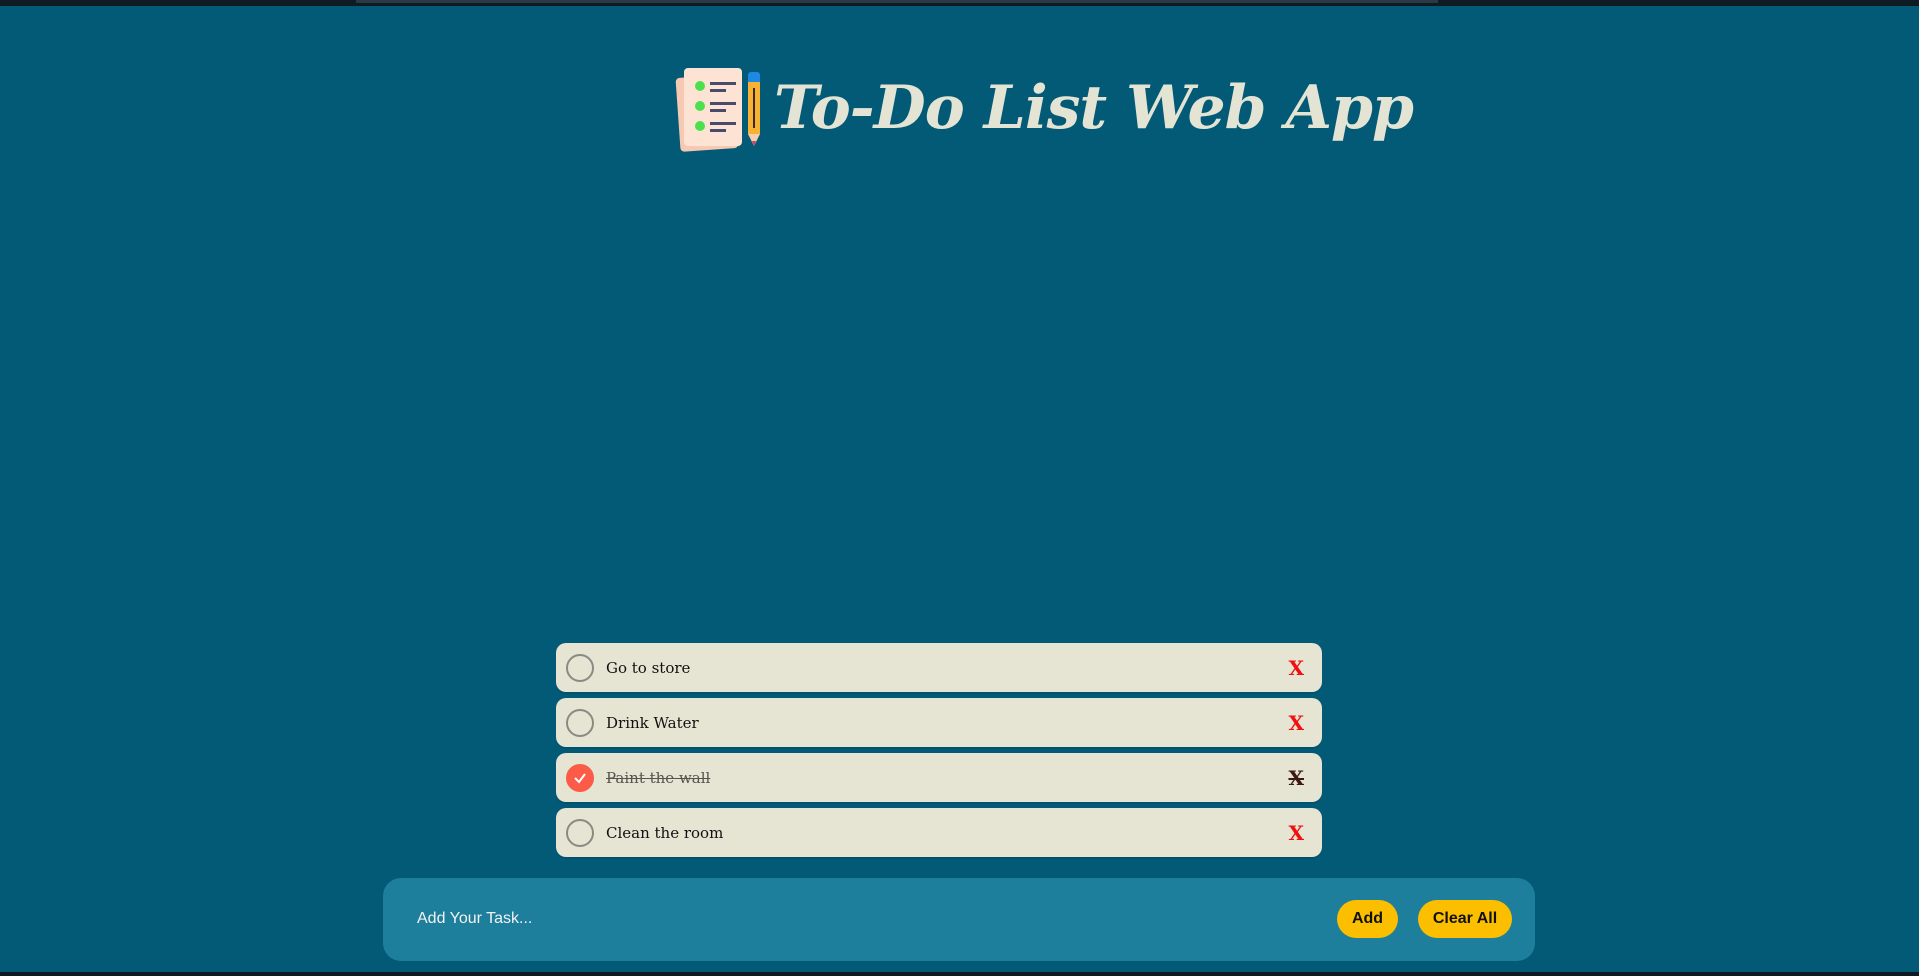 This screenshot has width=1919, height=976. What do you see at coordinates (939, 667) in the screenshot?
I see `task-item: Go to store X` at bounding box center [939, 667].